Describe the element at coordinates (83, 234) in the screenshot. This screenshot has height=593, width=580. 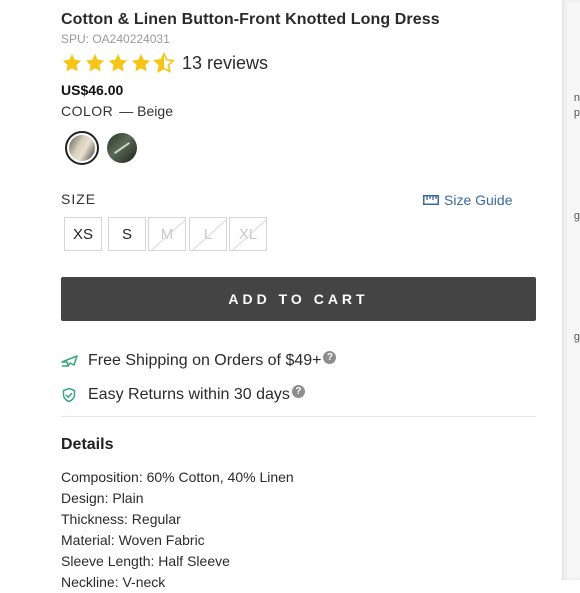
I see `size-option-xs: XS` at that location.